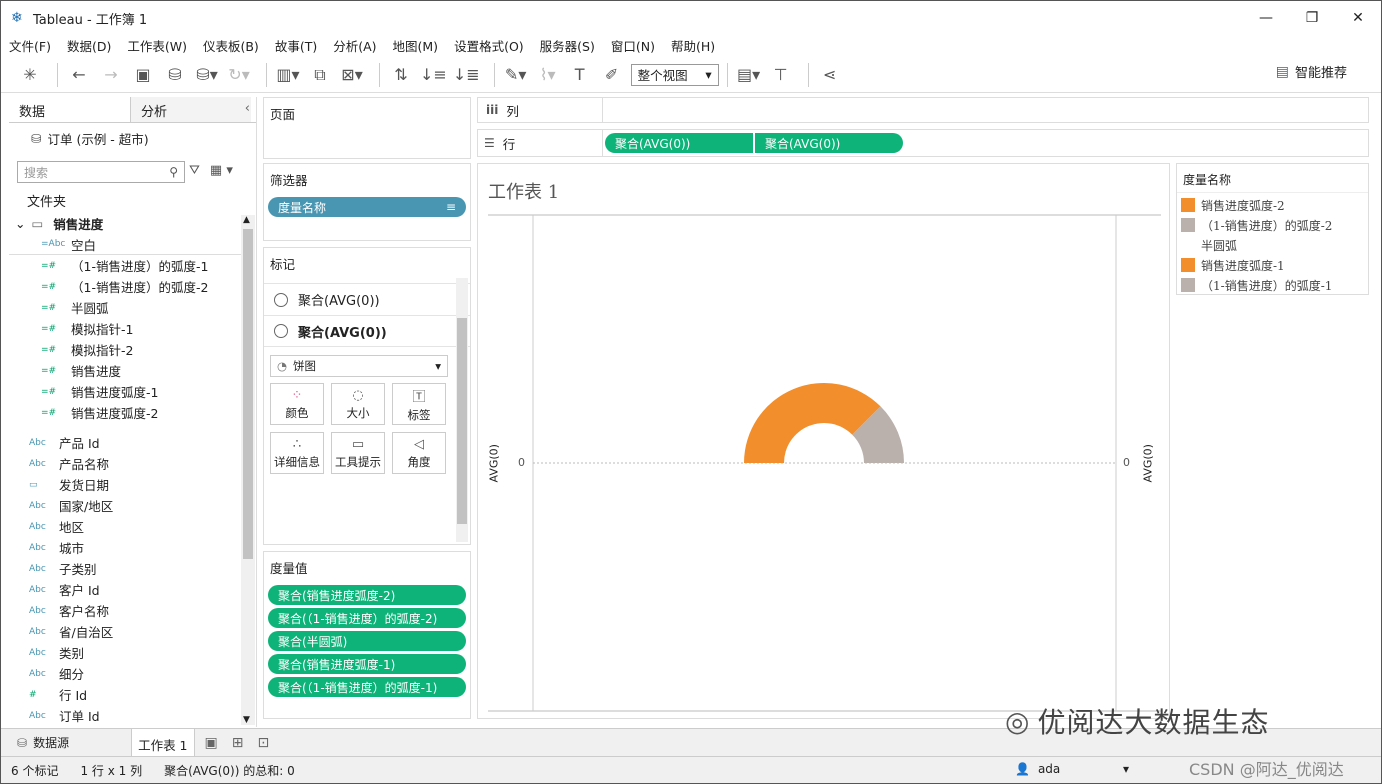  I want to click on redo-icon: →, so click(111, 75).